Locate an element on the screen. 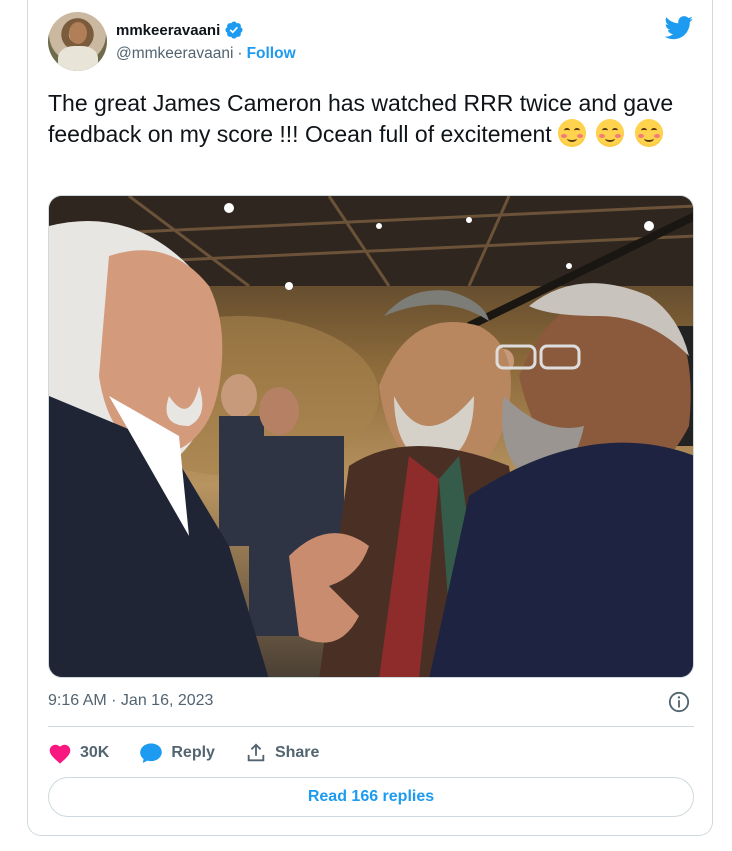 The image size is (732, 851). avatar-body is located at coordinates (78, 58).